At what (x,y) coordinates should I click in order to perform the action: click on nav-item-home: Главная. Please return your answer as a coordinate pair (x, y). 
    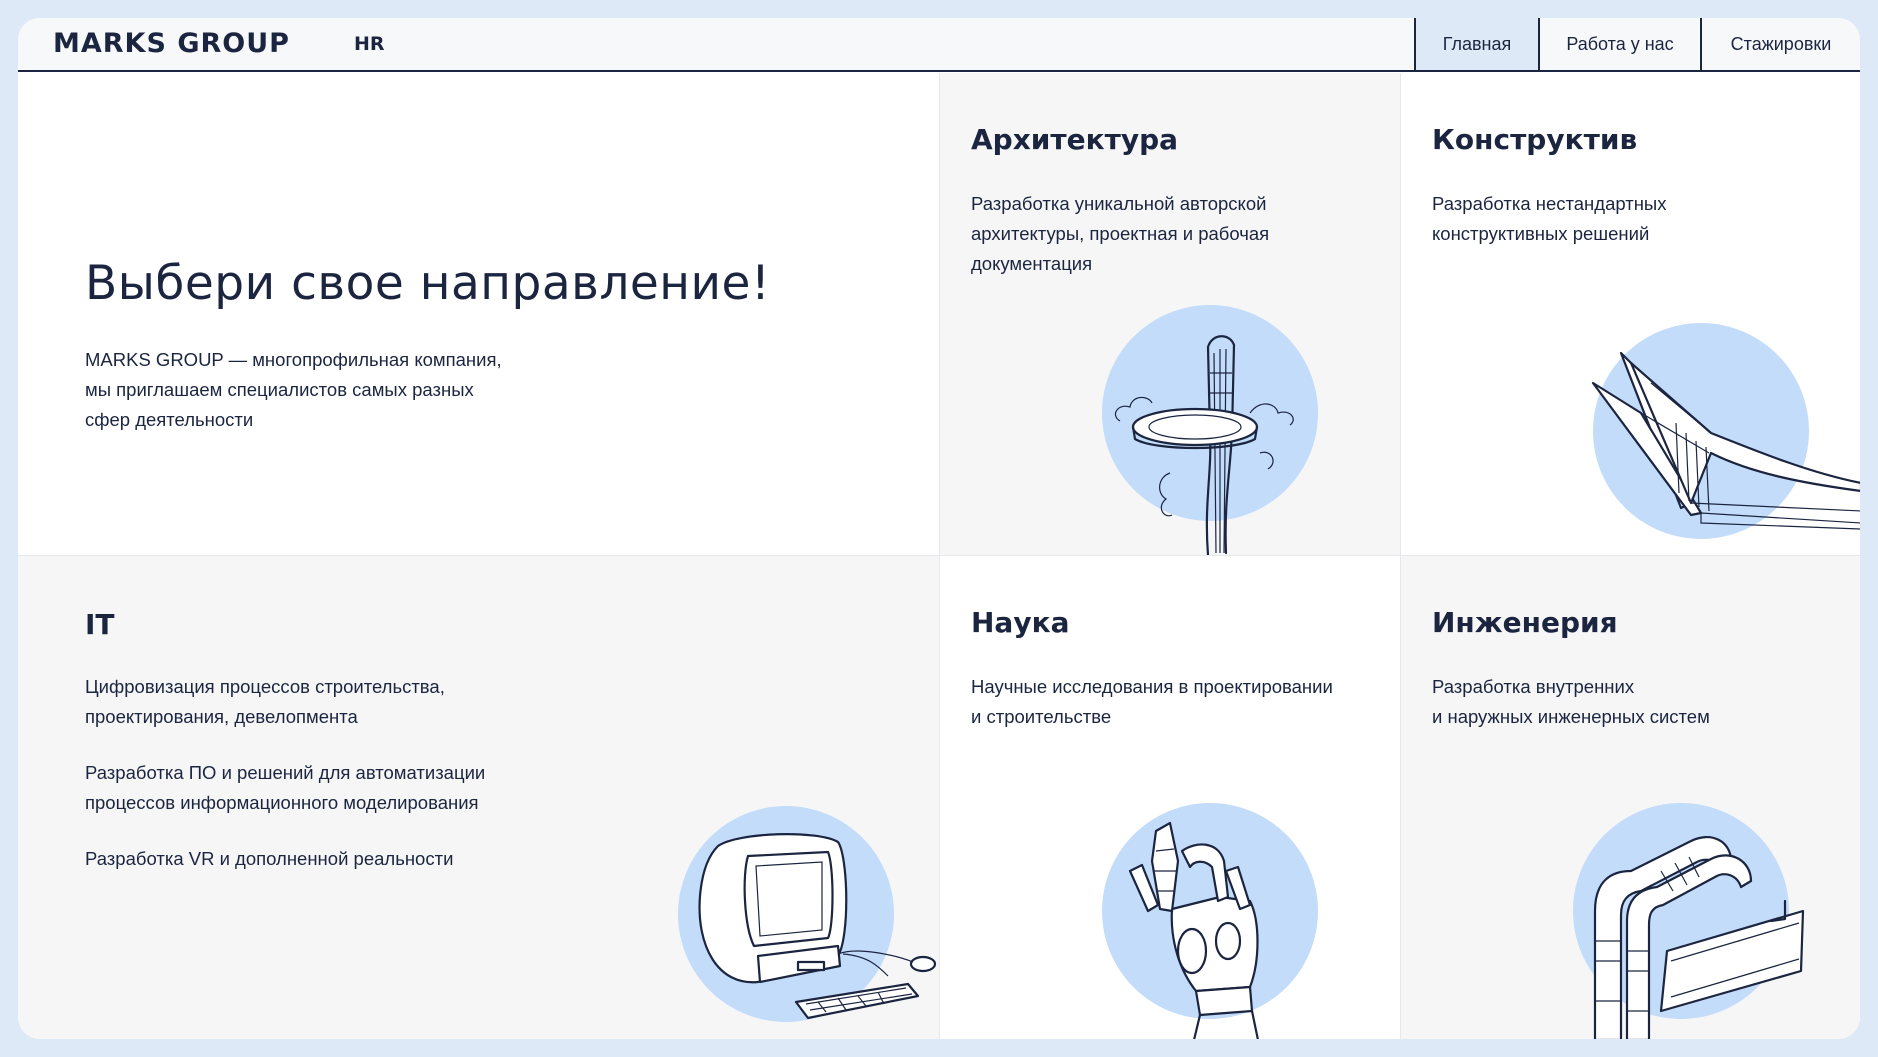
    Looking at the image, I should click on (1476, 44).